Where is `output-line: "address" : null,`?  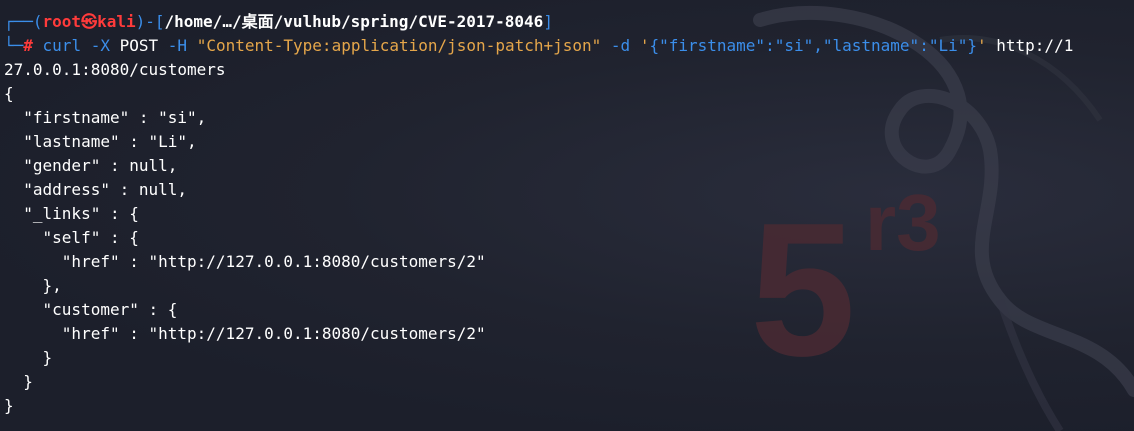
output-line: "address" : null, is located at coordinates (96, 189).